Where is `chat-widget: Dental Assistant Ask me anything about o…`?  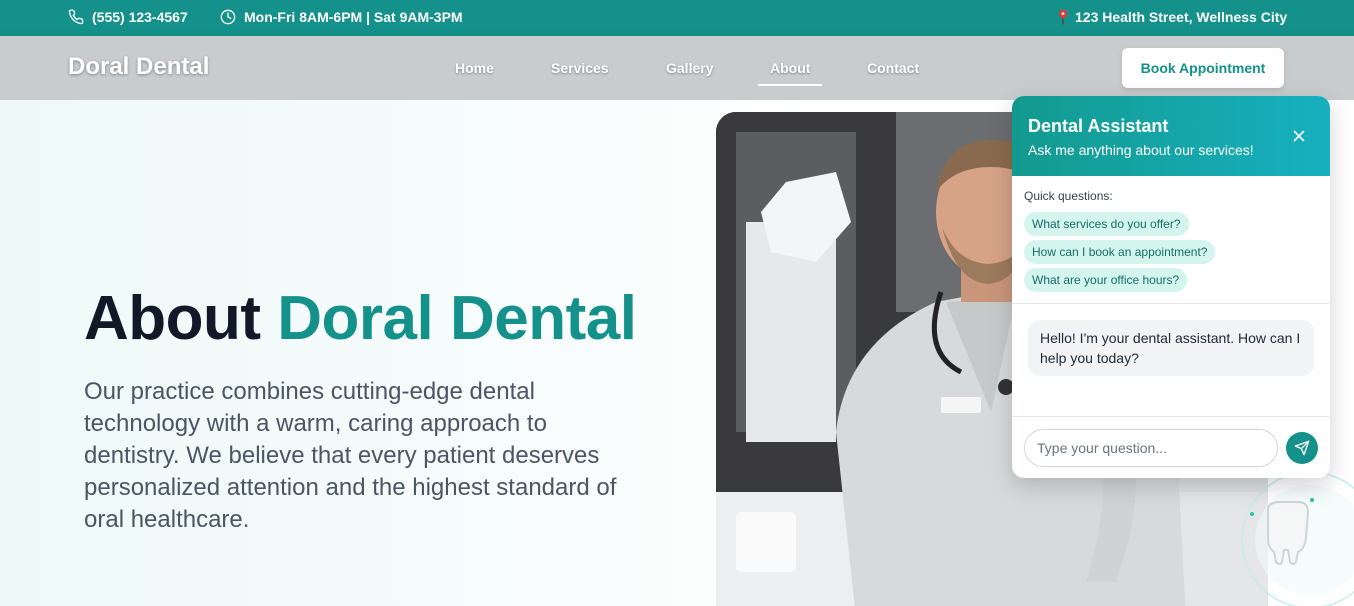
chat-widget: Dental Assistant Ask me anything about o… is located at coordinates (1171, 287).